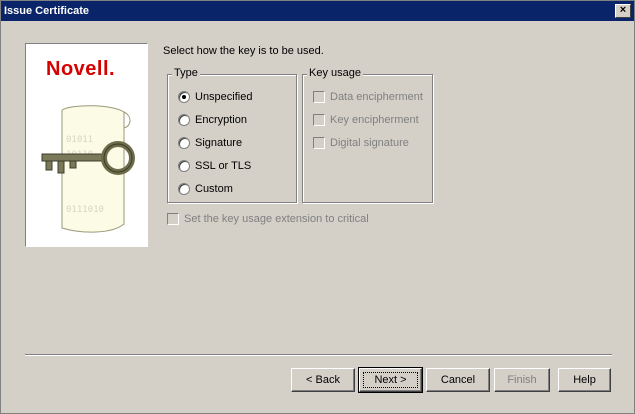 The image size is (635, 414). Describe the element at coordinates (219, 143) in the screenshot. I see `radio-label: Signature` at that location.